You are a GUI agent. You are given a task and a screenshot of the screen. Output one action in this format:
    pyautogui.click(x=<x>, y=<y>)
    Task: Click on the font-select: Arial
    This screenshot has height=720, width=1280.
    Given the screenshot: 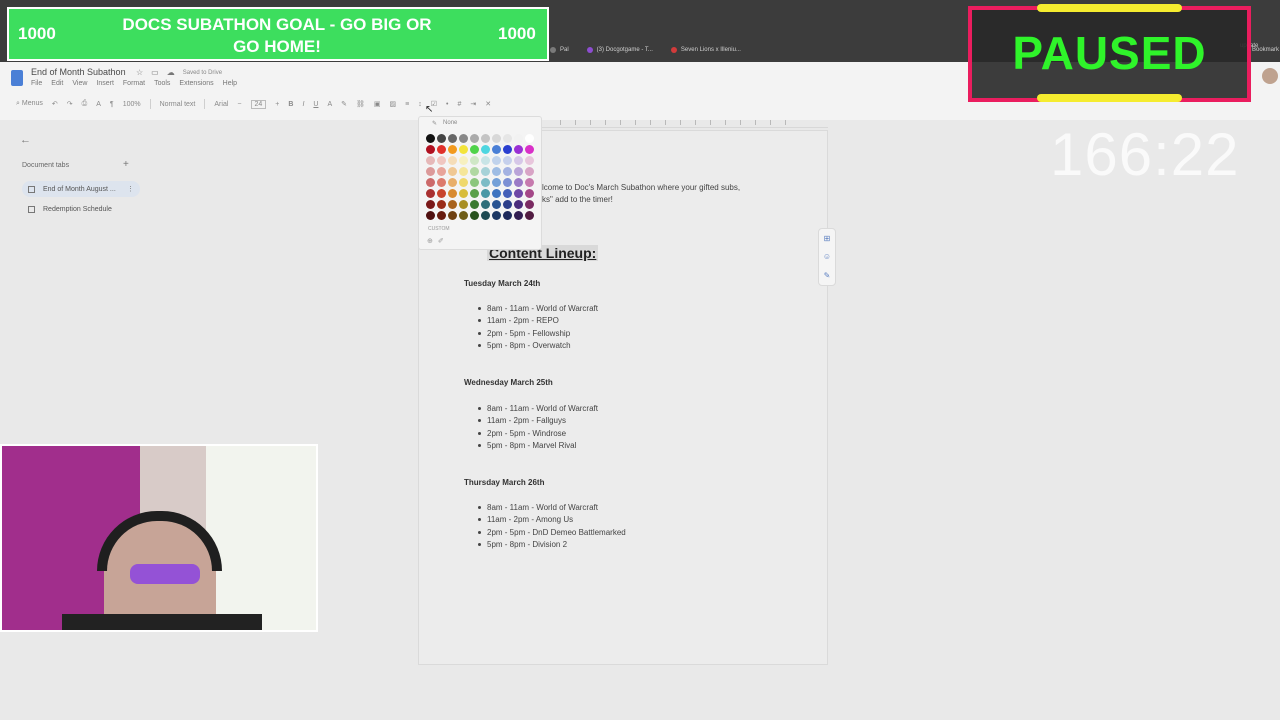 What is the action you would take?
    pyautogui.click(x=221, y=104)
    